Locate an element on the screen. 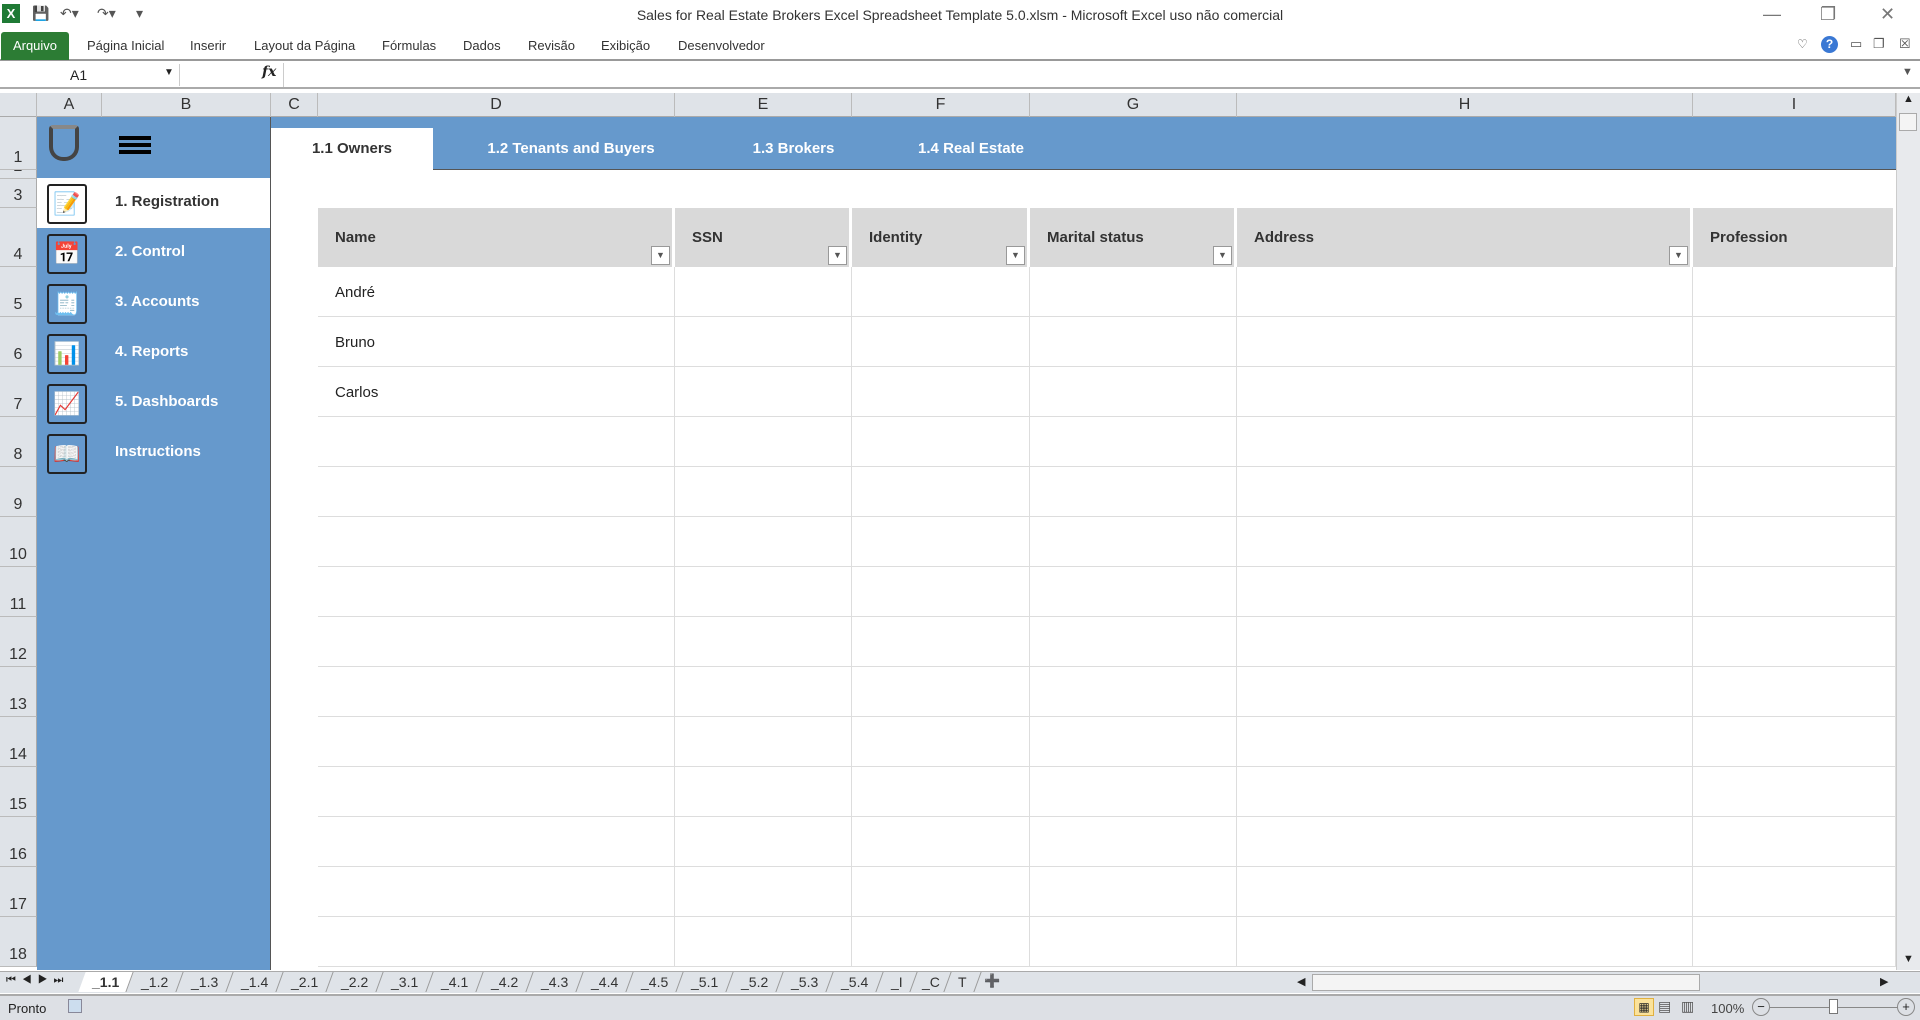  formula-input is located at coordinates (1089, 75).